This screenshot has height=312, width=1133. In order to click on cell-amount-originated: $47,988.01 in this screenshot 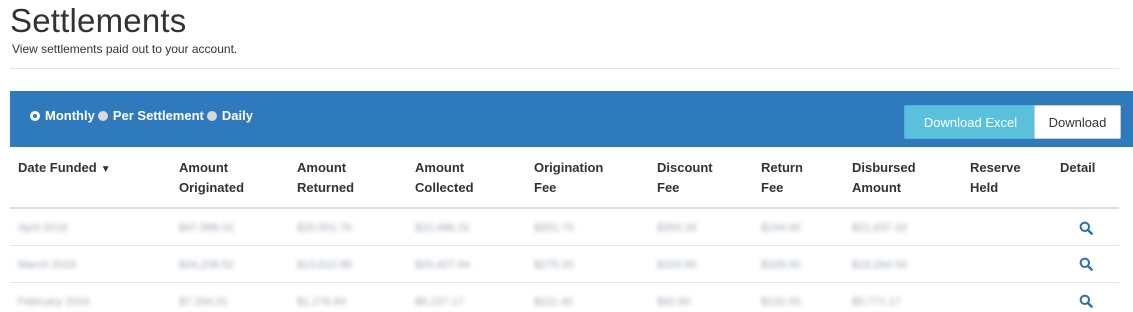, I will do `click(230, 227)`.